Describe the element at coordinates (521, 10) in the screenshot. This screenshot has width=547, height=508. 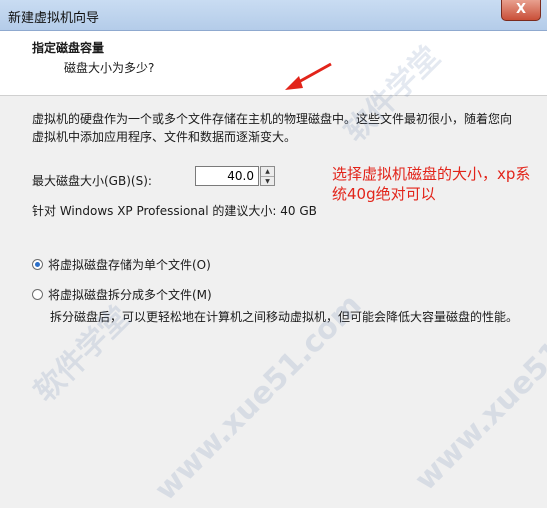
I see `close-button: X` at that location.